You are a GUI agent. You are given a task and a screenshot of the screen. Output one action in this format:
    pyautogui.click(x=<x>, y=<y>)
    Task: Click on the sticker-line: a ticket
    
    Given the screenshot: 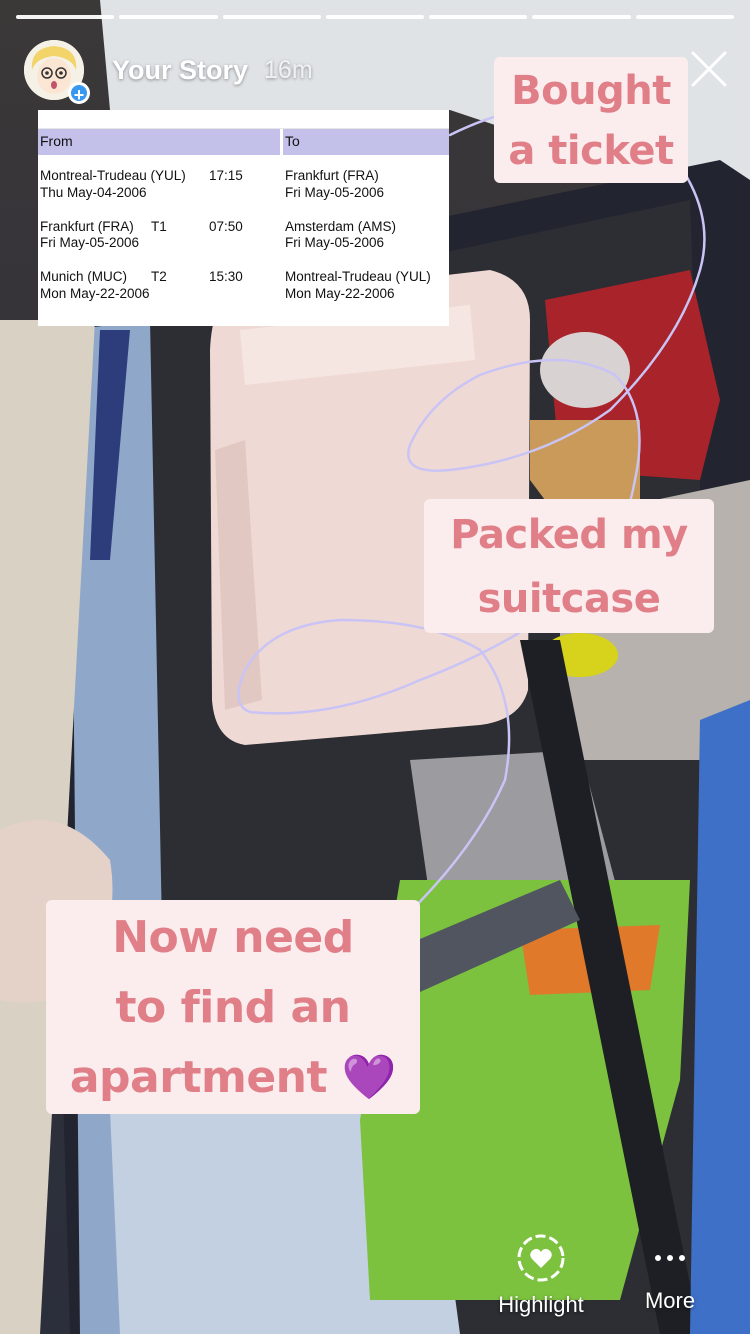 What is the action you would take?
    pyautogui.click(x=591, y=151)
    